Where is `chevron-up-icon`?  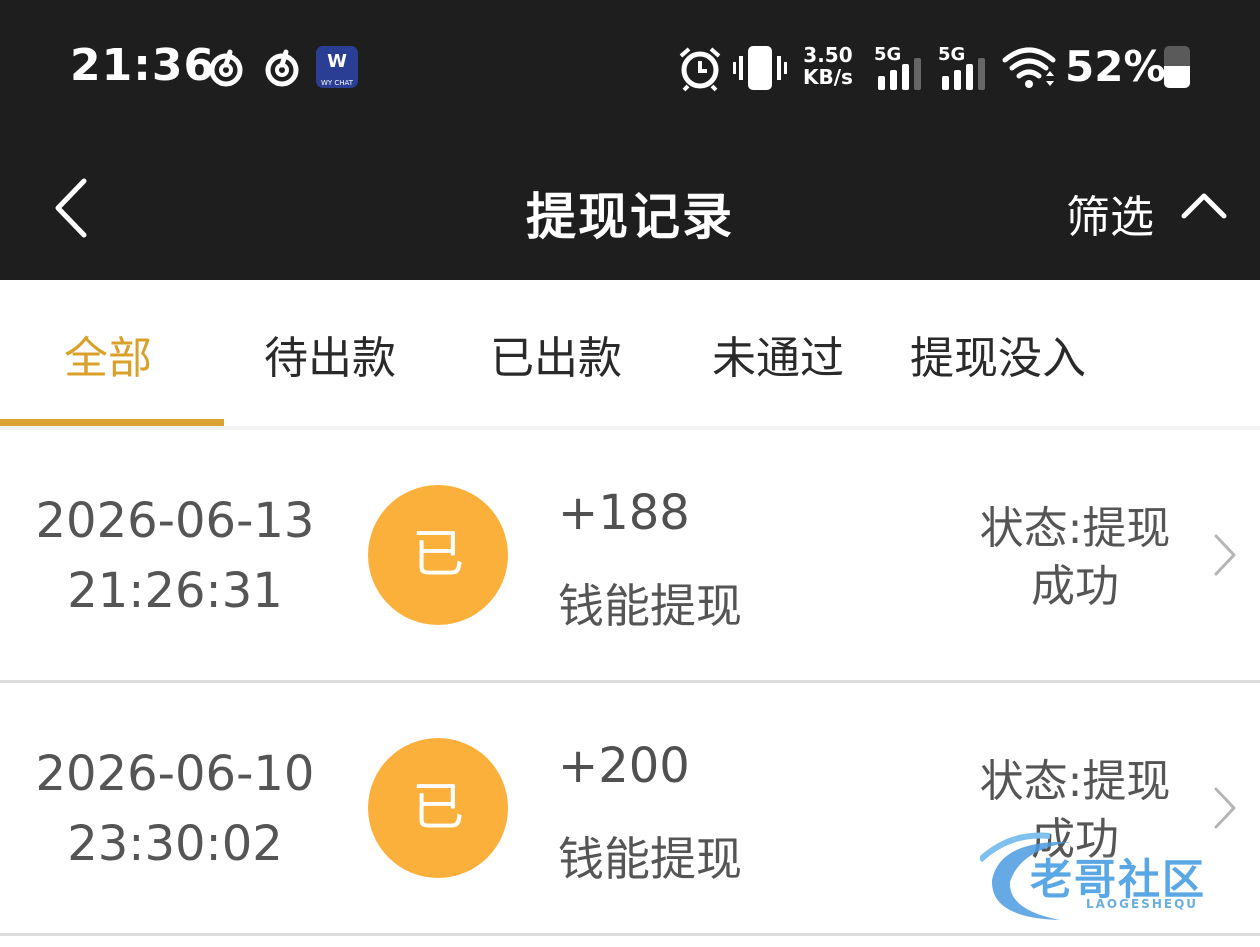
chevron-up-icon is located at coordinates (1204, 205).